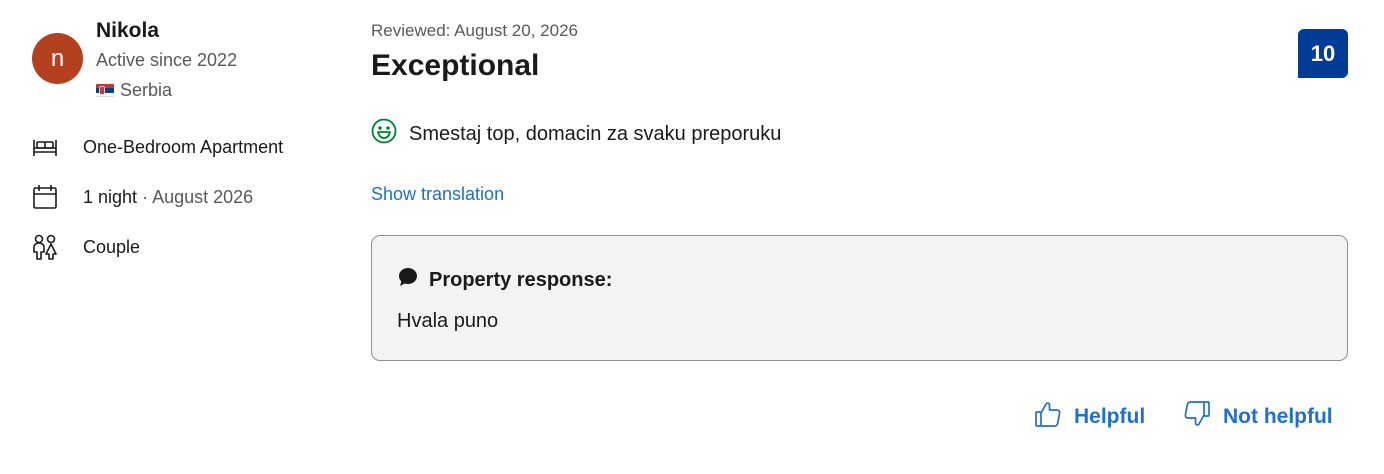 The height and width of the screenshot is (474, 1384). I want to click on serbia-flag-icon, so click(105, 90).